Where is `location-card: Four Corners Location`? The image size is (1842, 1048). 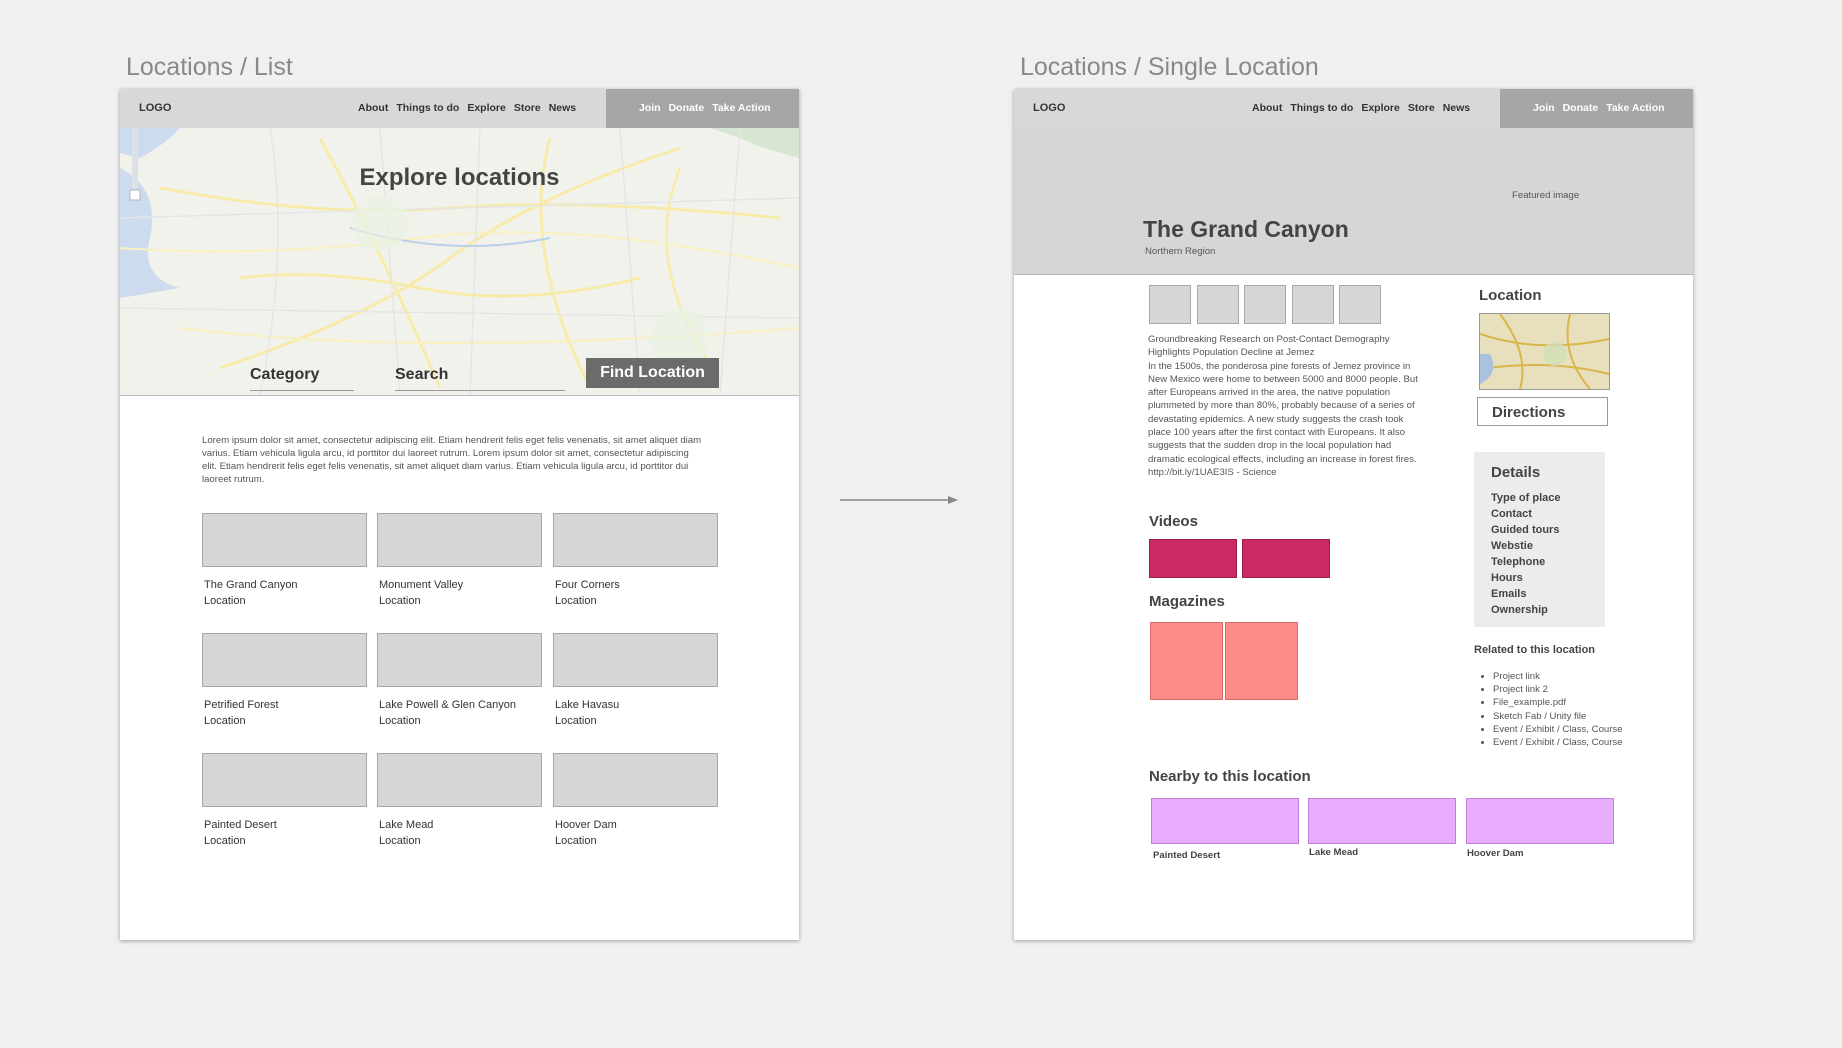
location-card: Four Corners Location is located at coordinates (635, 561).